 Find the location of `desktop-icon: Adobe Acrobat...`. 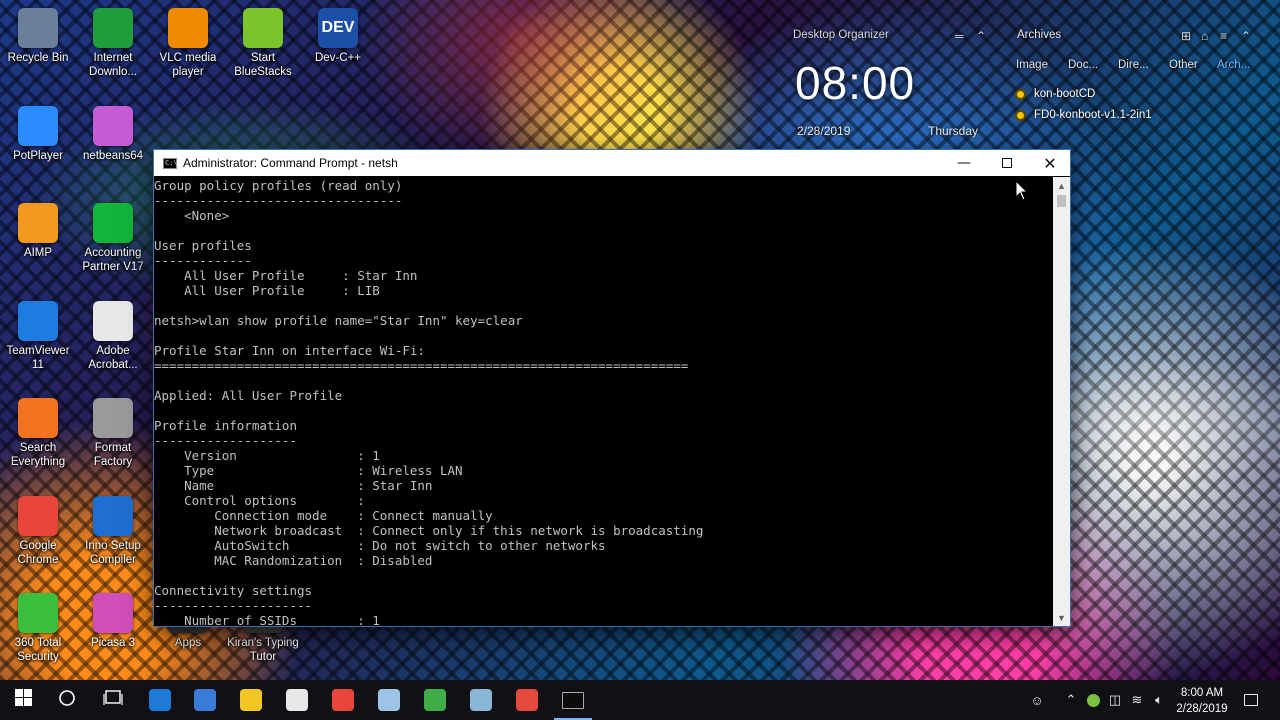

desktop-icon: Adobe Acrobat... is located at coordinates (113, 336).